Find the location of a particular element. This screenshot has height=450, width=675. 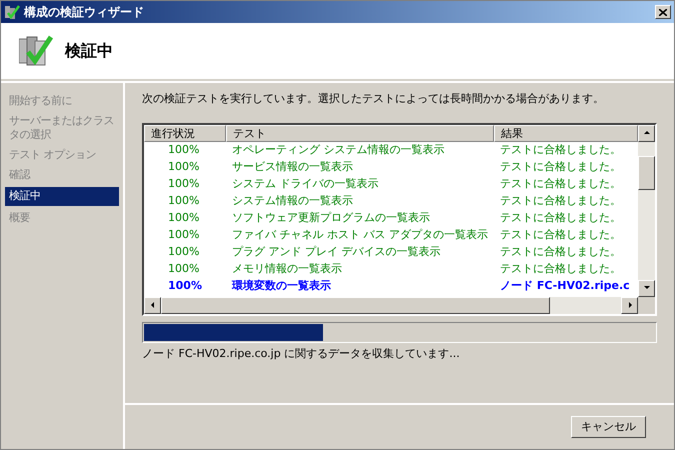

test-cell-text: 環境変数の一覧表示 is located at coordinates (281, 286).